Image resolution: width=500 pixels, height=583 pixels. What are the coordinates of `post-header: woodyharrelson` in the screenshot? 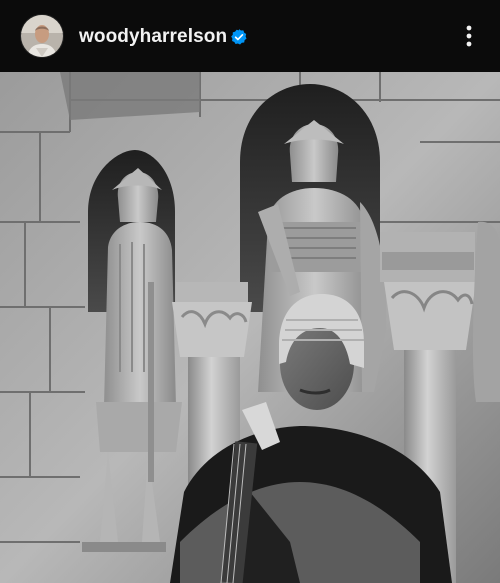 It's located at (250, 36).